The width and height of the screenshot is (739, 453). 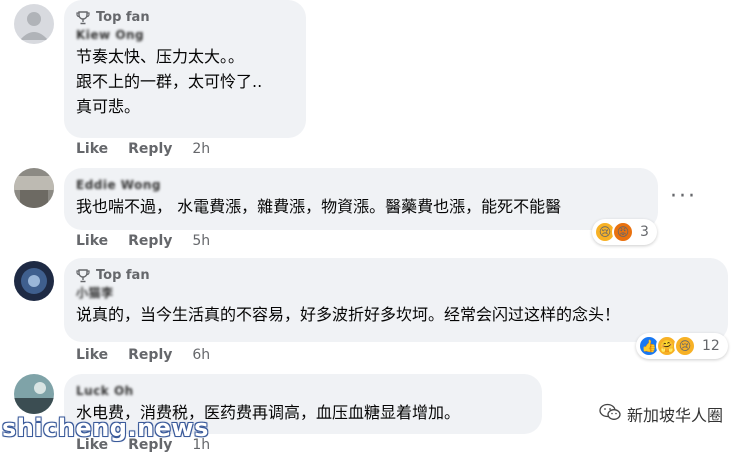 I want to click on comment-text-line: 节奏太快、压力太大。。, so click(x=160, y=56).